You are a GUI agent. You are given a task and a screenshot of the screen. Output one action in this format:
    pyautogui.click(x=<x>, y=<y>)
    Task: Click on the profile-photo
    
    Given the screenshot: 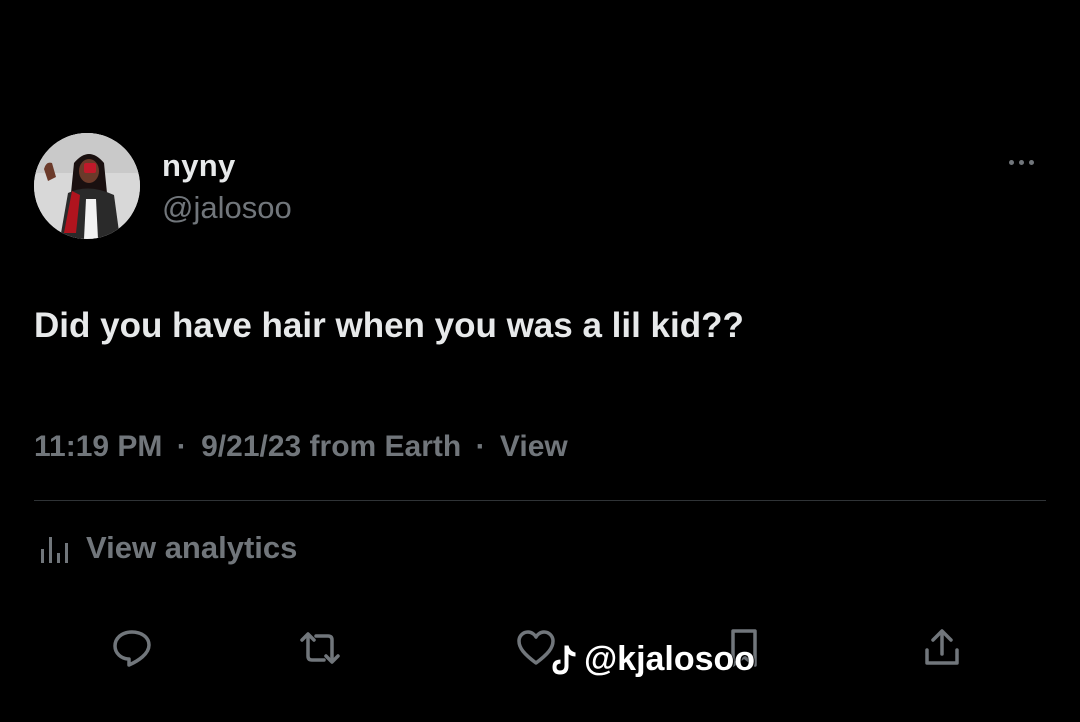 What is the action you would take?
    pyautogui.click(x=87, y=186)
    